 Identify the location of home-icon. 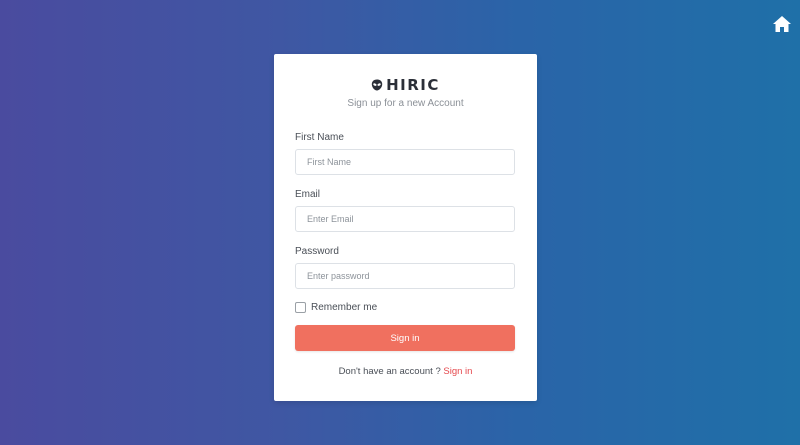
(782, 24).